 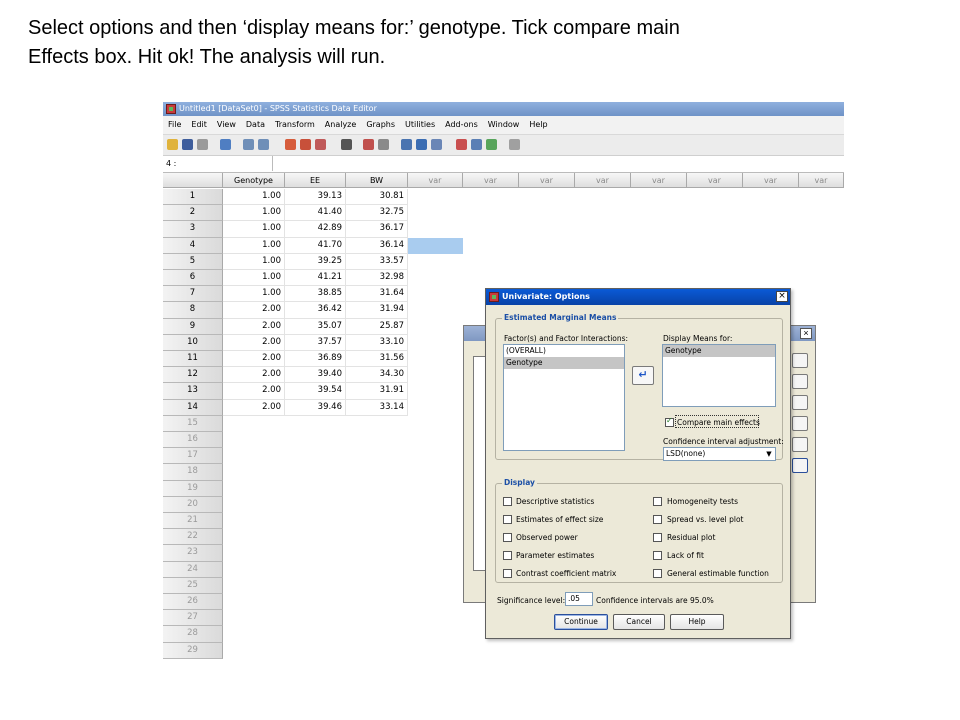 I want to click on row-number: 9, so click(x=193, y=326).